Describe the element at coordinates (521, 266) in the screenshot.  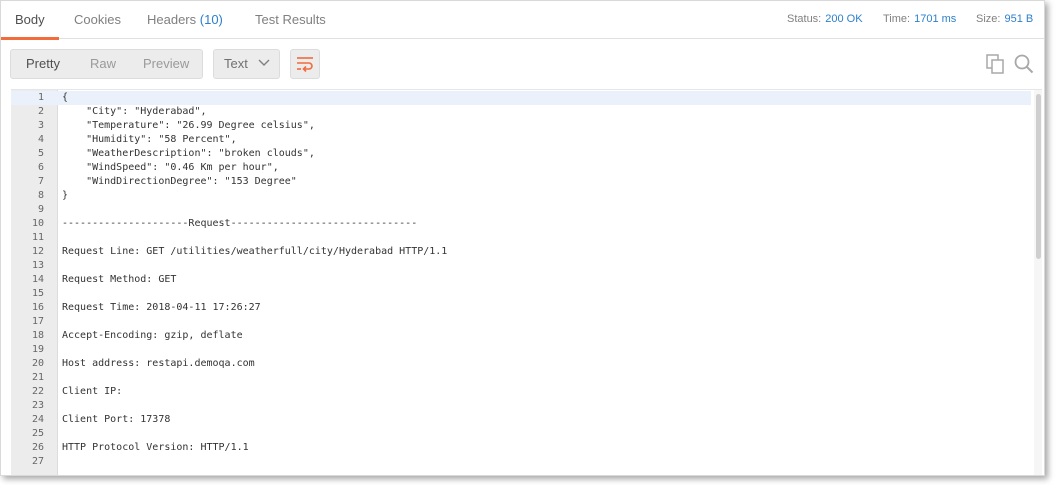
I see `code-line: 13` at that location.